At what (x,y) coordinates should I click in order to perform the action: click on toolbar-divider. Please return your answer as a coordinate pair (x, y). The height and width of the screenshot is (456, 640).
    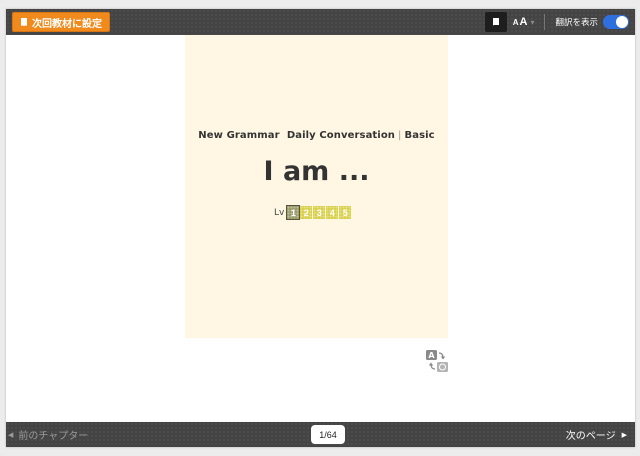
    Looking at the image, I should click on (545, 22).